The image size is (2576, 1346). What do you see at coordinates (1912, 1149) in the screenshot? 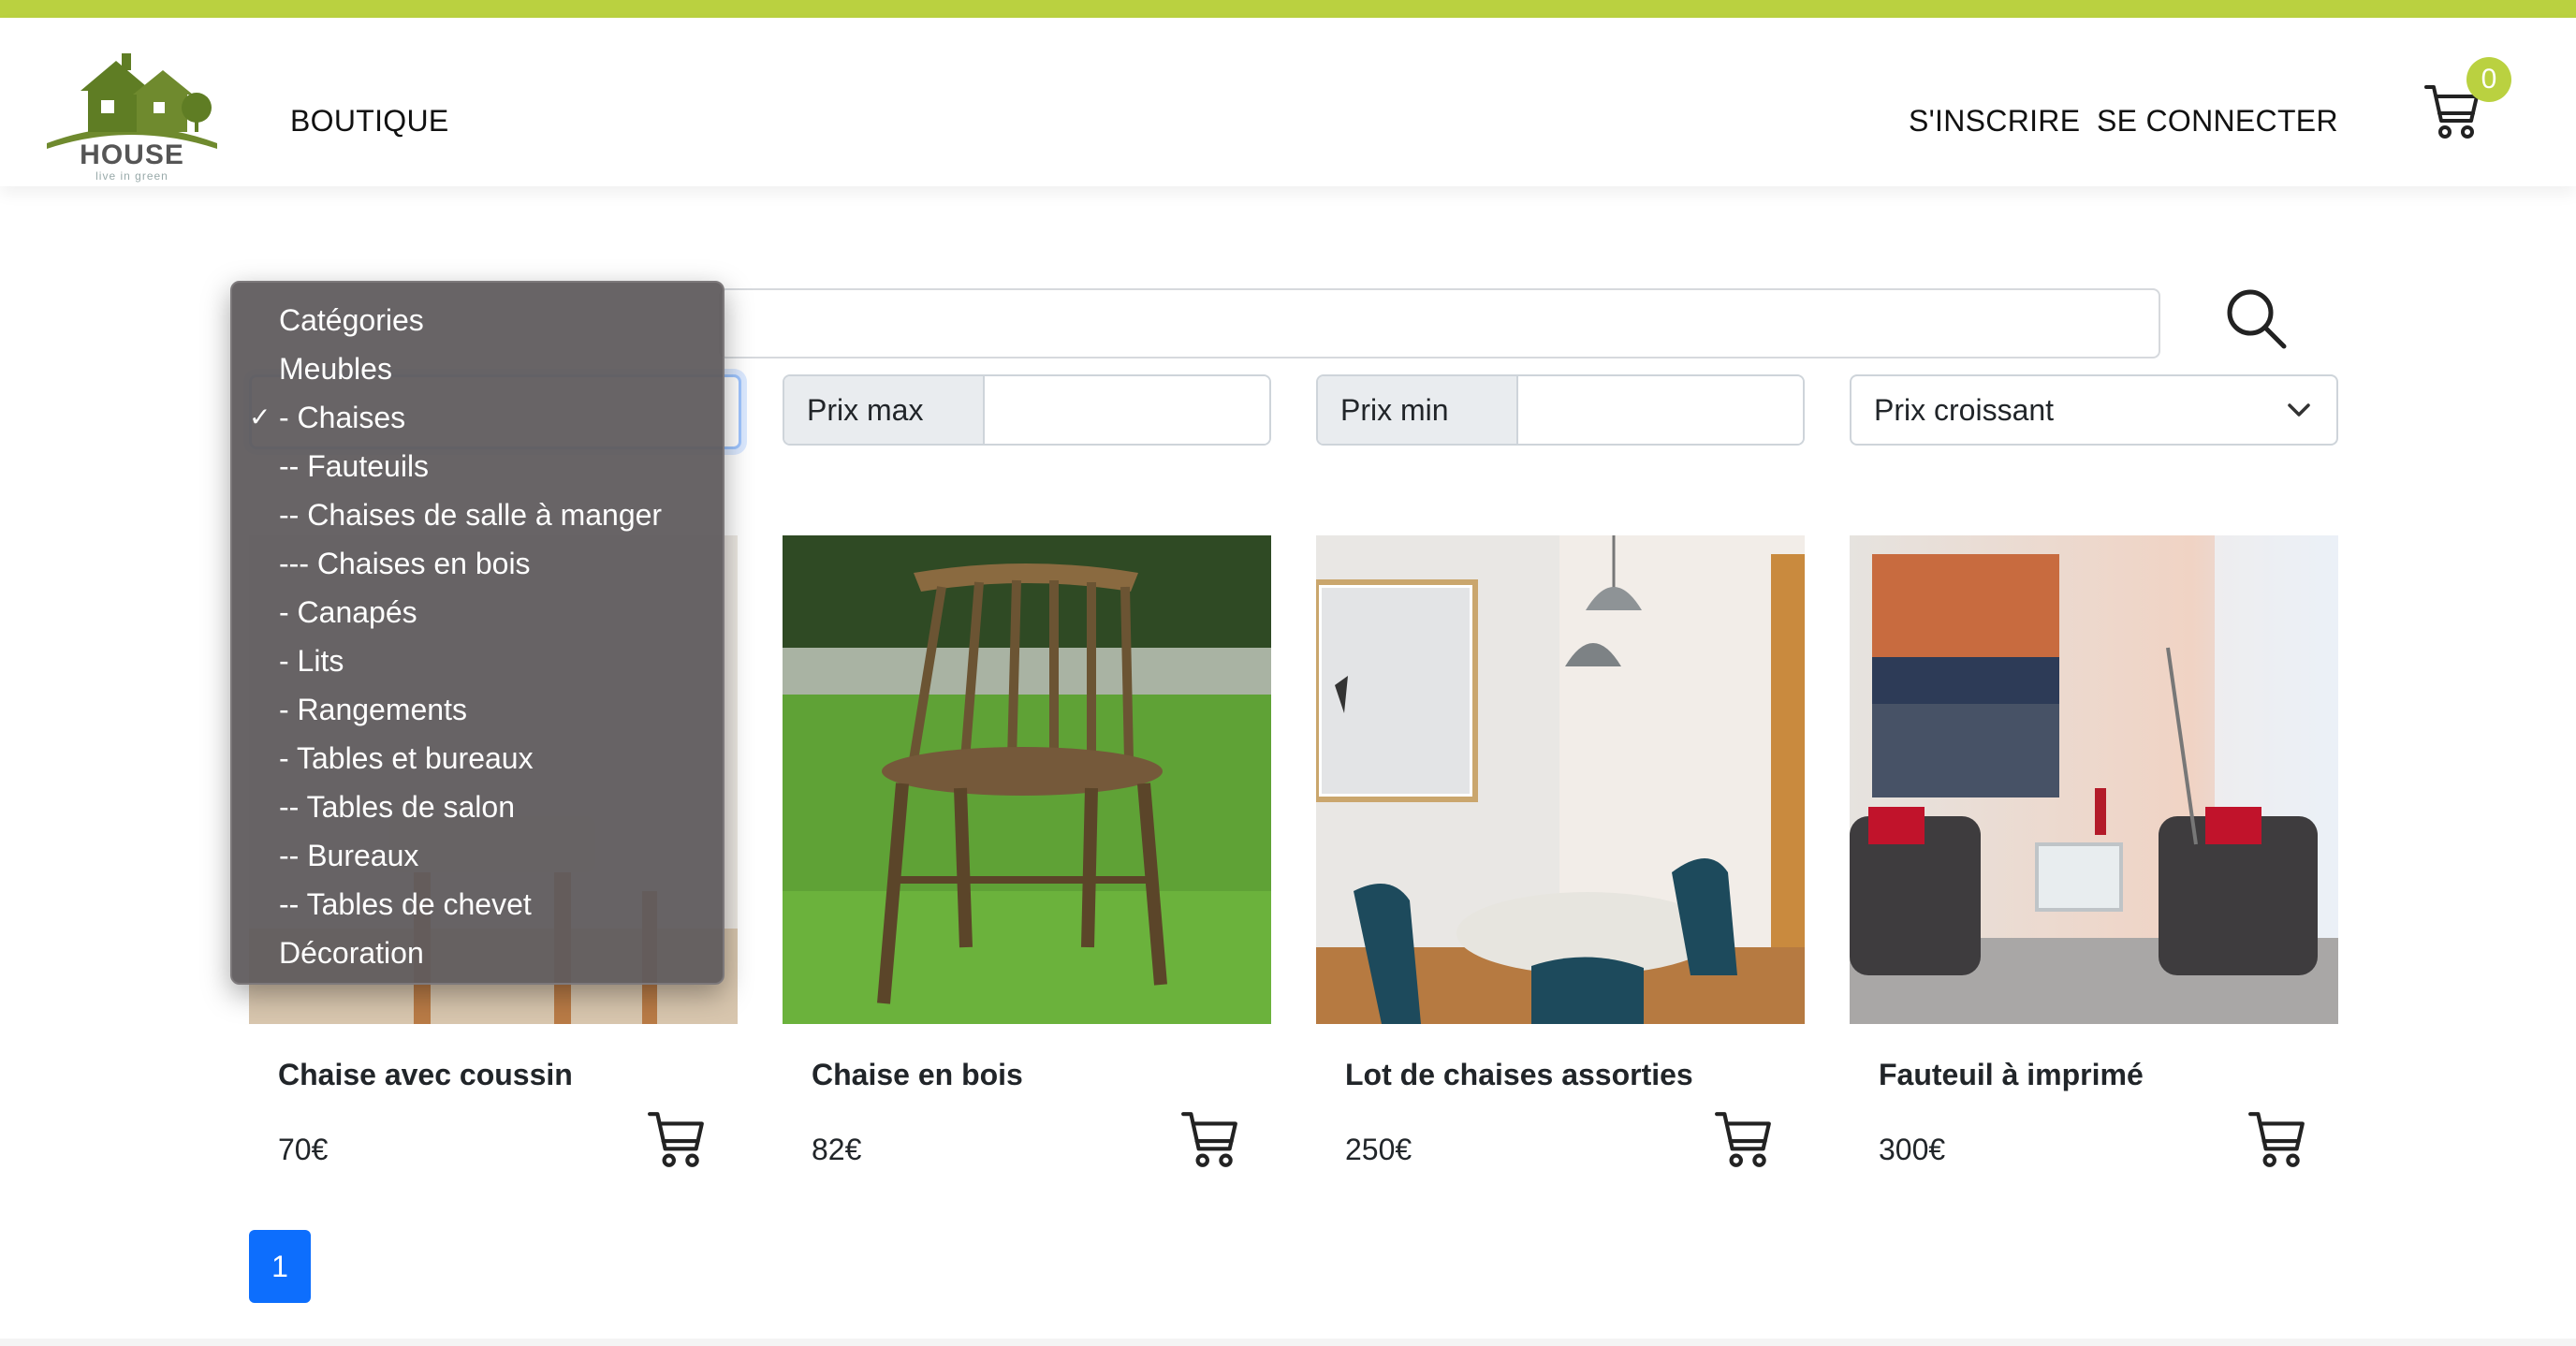
I see `product-price: 300€` at bounding box center [1912, 1149].